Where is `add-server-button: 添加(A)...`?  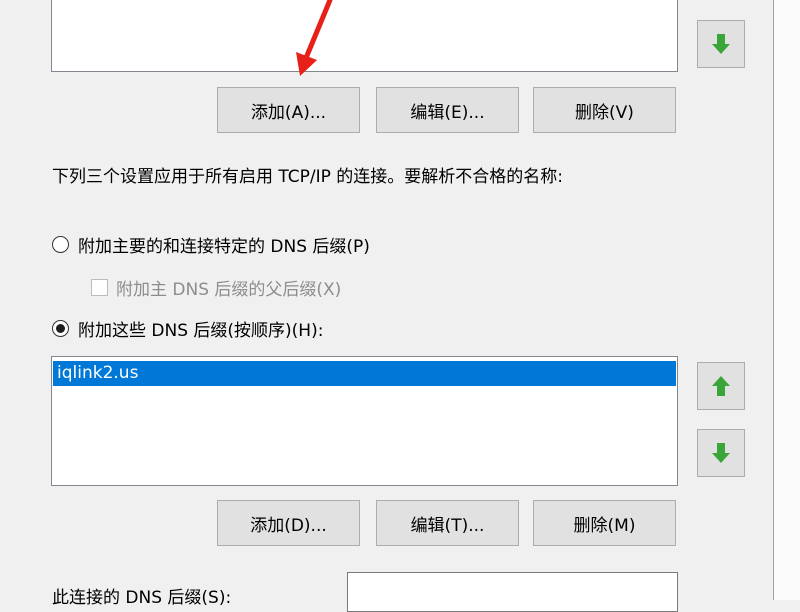
add-server-button: 添加(A)... is located at coordinates (288, 110).